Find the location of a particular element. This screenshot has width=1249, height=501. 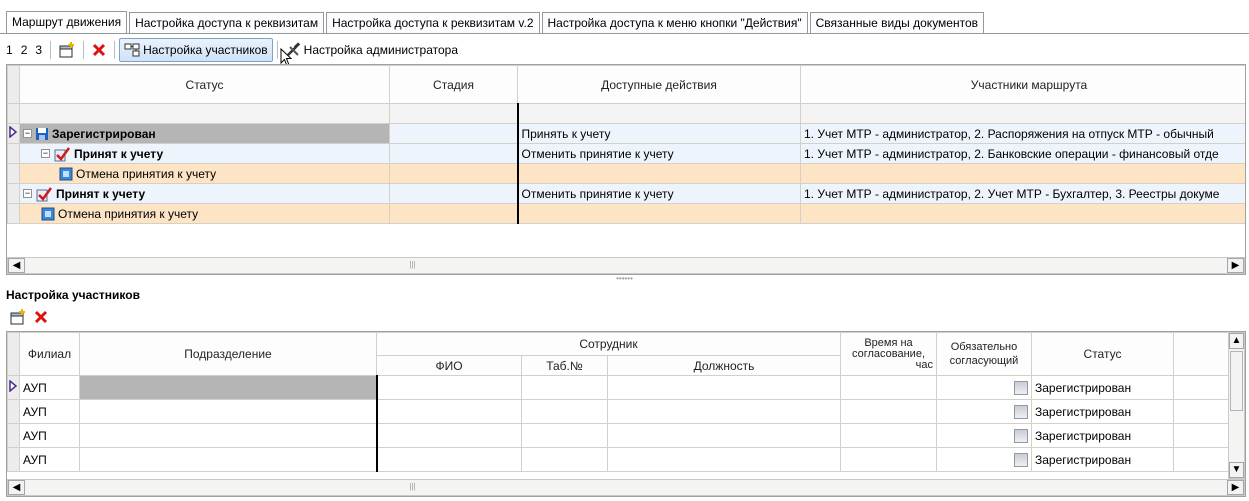

participants-grid-hscrollbar: ◀ ||| ▶ is located at coordinates (626, 487).